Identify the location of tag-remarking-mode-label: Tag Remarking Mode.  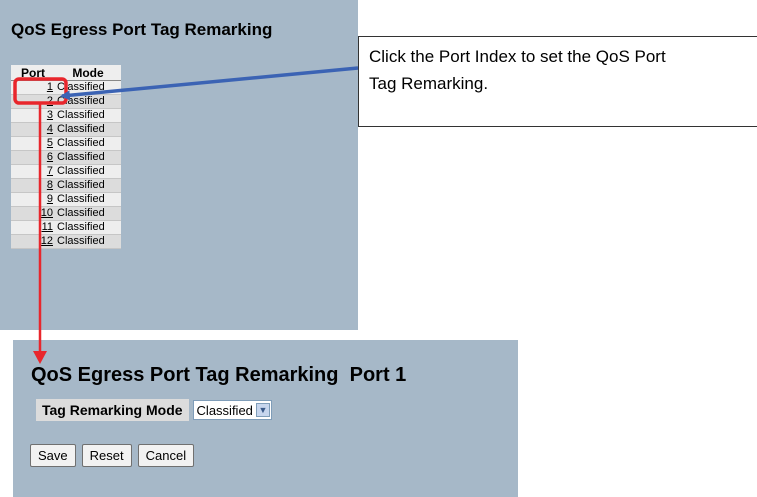
(112, 410).